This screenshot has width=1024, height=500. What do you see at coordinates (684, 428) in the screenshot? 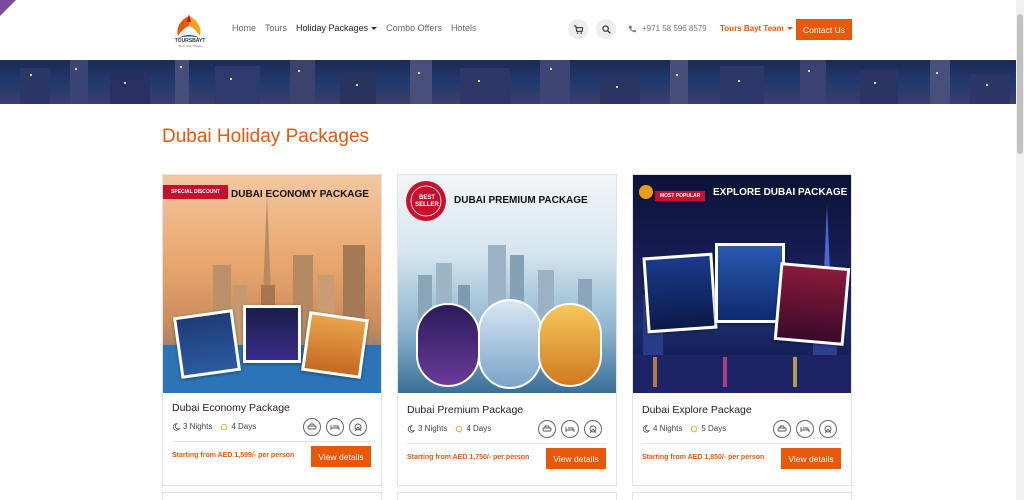
I see `package-duration: 4 Nights 5 Days` at bounding box center [684, 428].